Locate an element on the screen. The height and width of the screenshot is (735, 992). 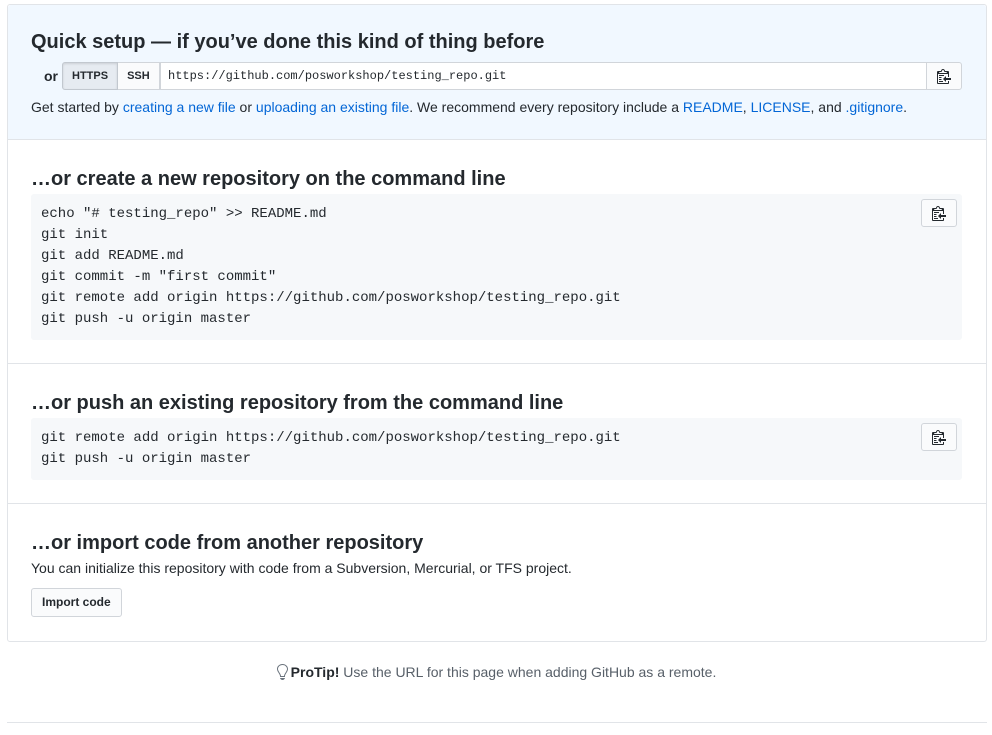
import-code-button: Import code is located at coordinates (76, 602).